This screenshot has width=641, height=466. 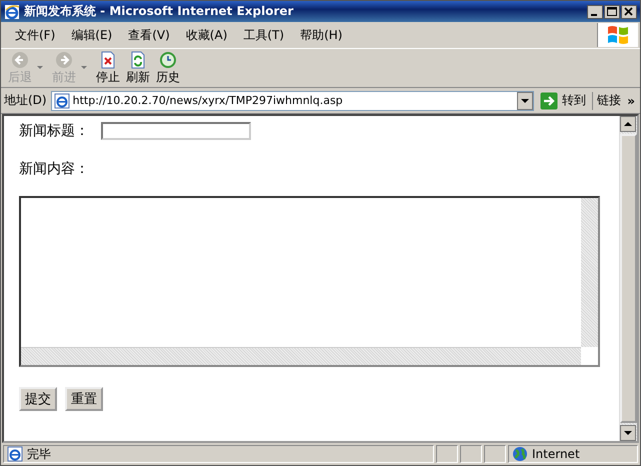 I want to click on menu-item: 帮助(H), so click(x=321, y=35).